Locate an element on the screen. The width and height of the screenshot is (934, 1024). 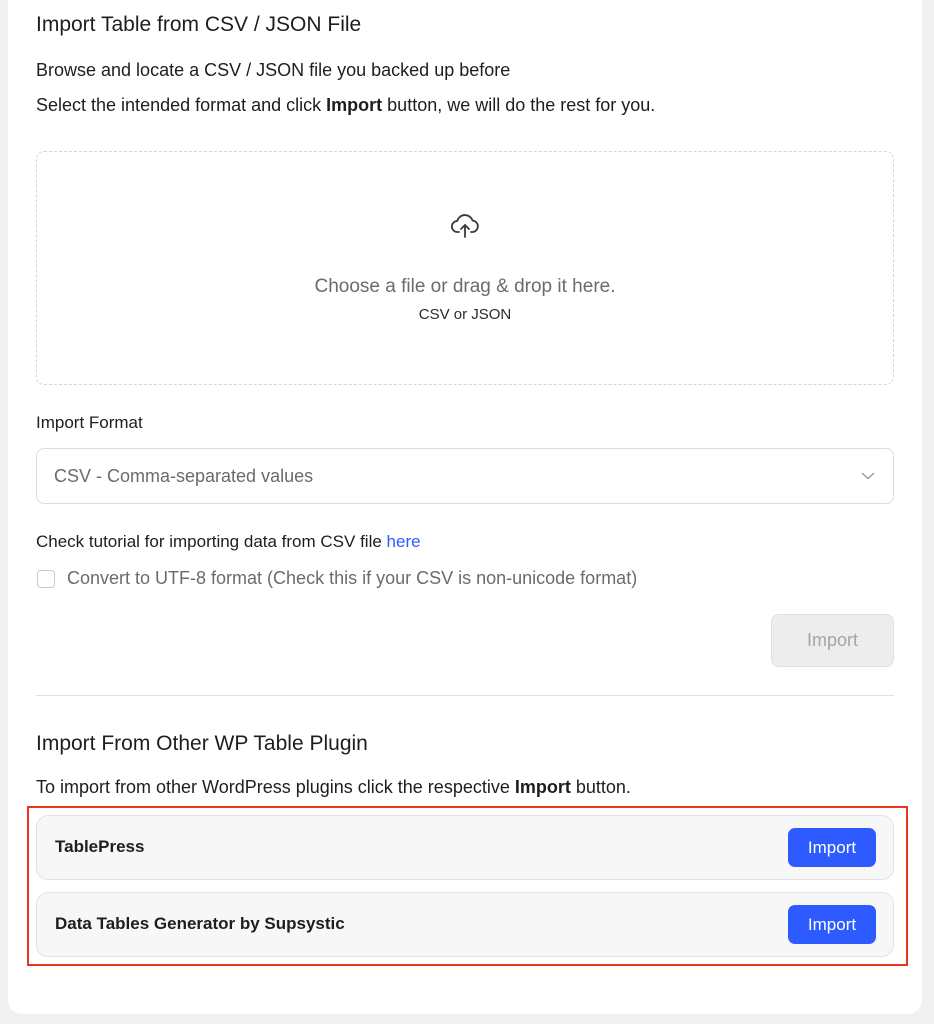
dropzone-file-types: CSV or JSON is located at coordinates (465, 314).